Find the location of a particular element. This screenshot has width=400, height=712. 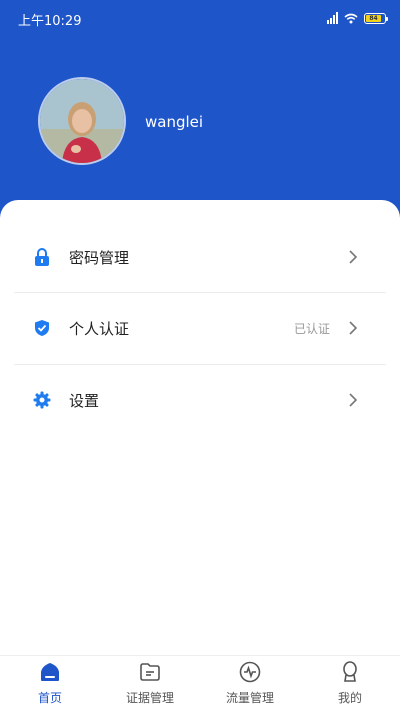

tab-label: 首页 is located at coordinates (49, 698).